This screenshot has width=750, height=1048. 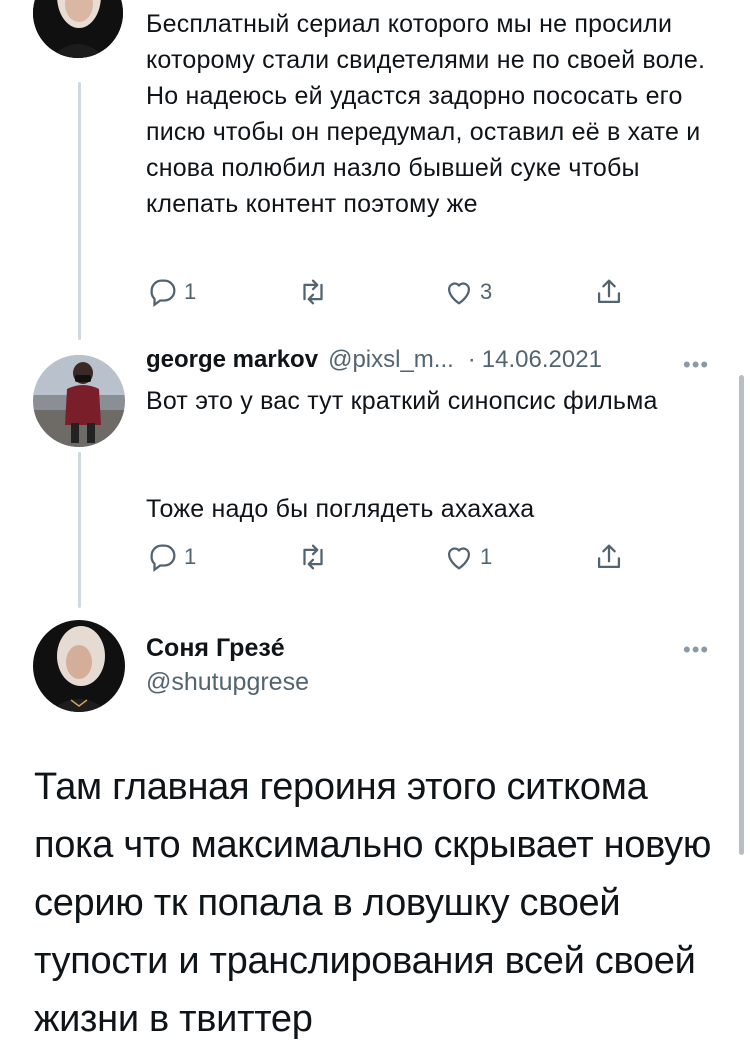 What do you see at coordinates (340, 509) in the screenshot?
I see `tweet-text-paragraph: Тоже надо бы поглядеть ахахаха` at bounding box center [340, 509].